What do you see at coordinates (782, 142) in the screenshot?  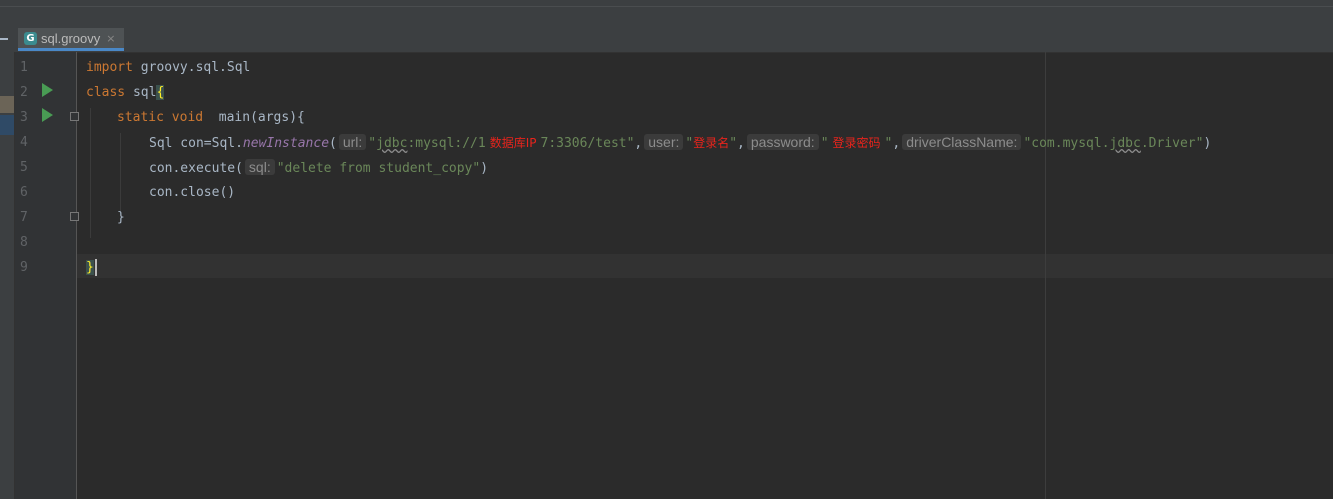 I see `parameter-hint: password:` at bounding box center [782, 142].